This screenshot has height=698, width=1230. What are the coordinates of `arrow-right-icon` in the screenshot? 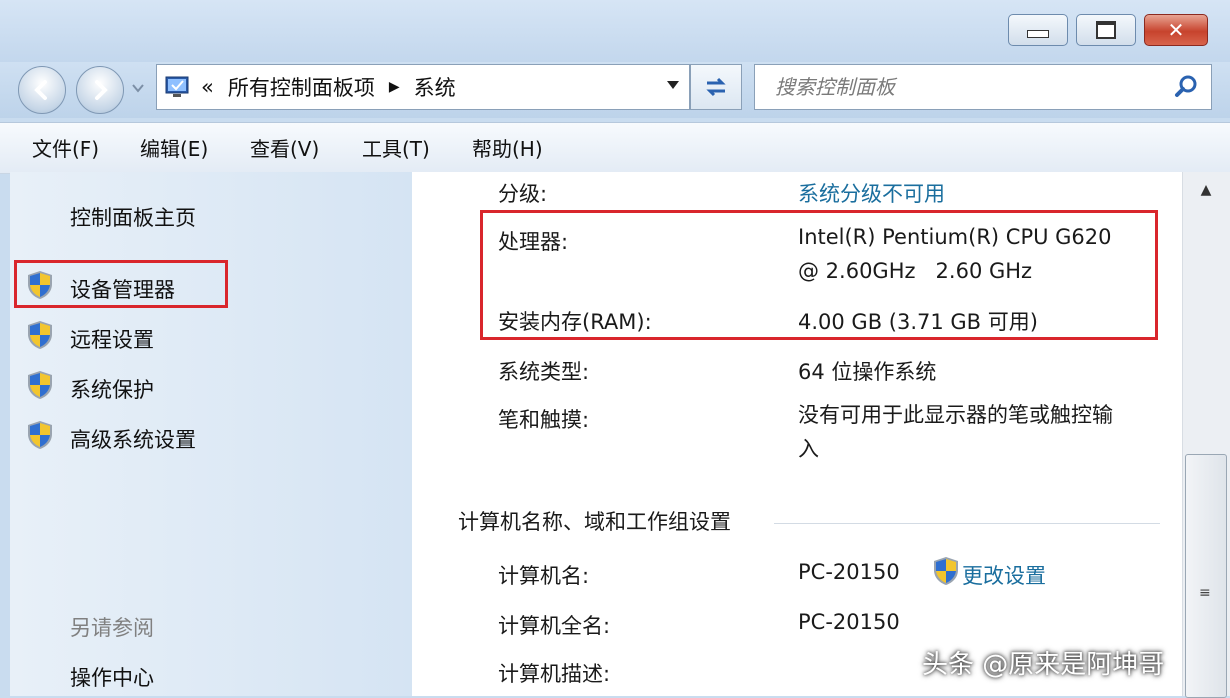 It's located at (101, 90).